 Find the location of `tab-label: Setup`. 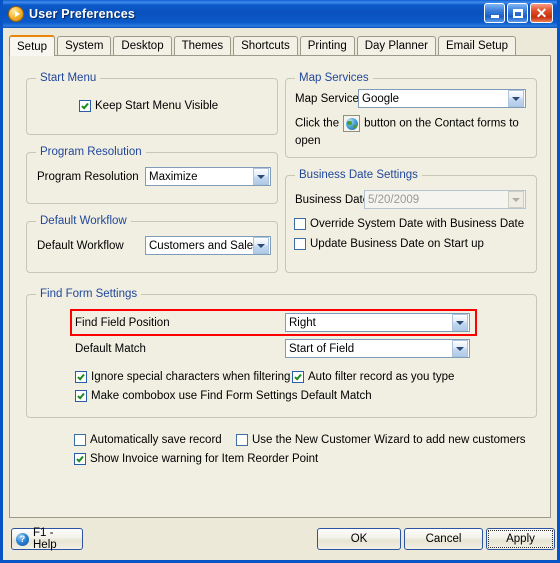

tab-label: Setup is located at coordinates (32, 46).